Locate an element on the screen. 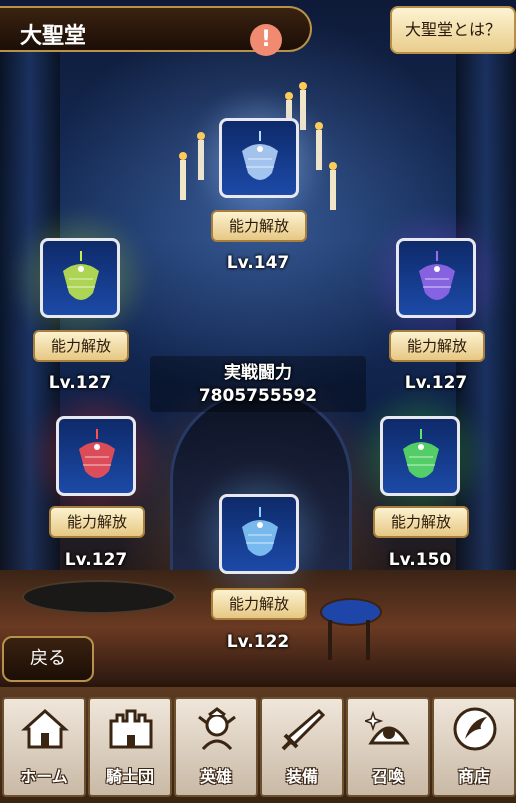 Image resolution: width=516 pixels, height=803 pixels. chandelier-slot-left-upper is located at coordinates (80, 278).